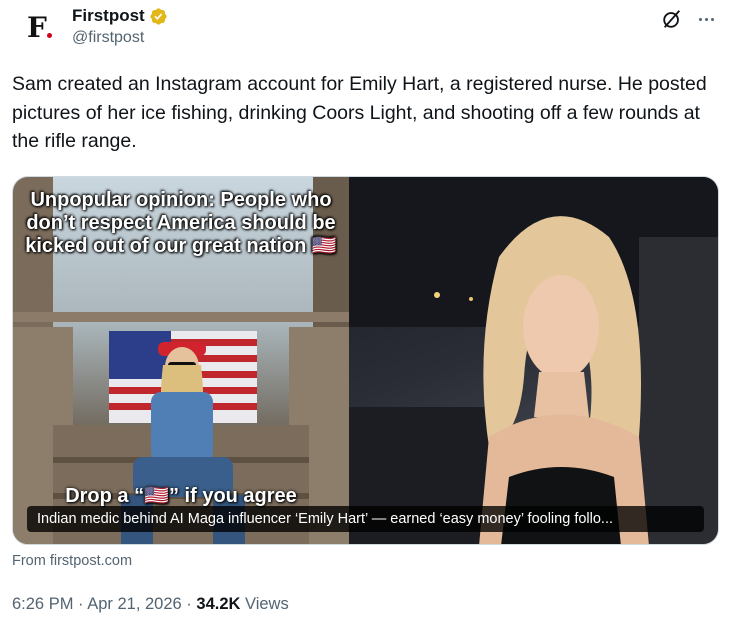 The height and width of the screenshot is (617, 729). I want to click on tweet-meta: 6:26 PM · Apr 21, 2026 · 34.2K Views, so click(150, 604).